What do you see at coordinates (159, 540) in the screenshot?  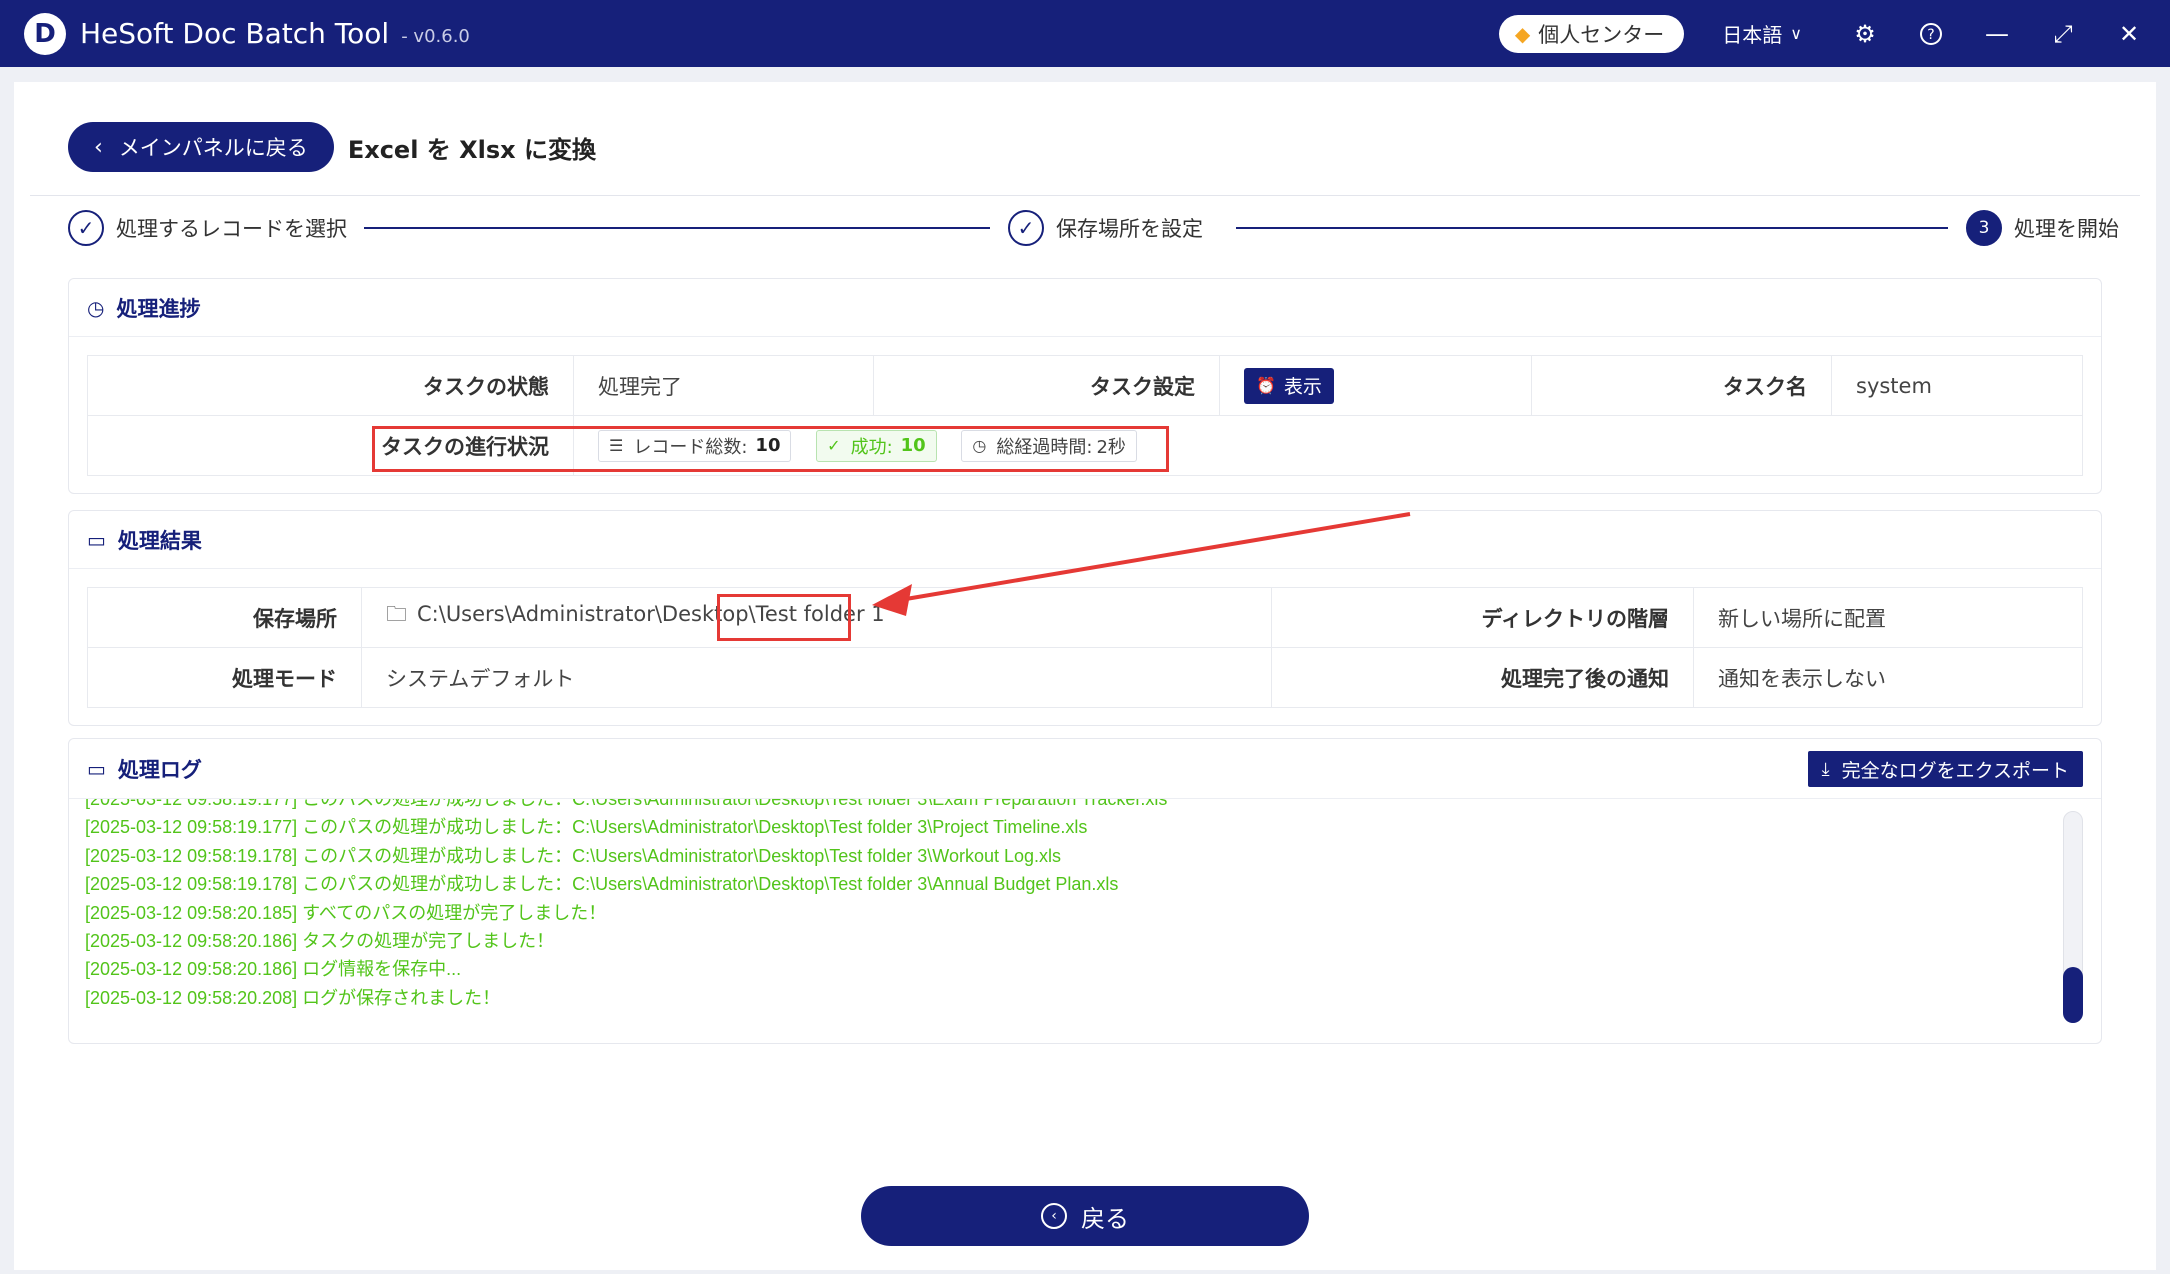 I see `result-title: 処理結果` at bounding box center [159, 540].